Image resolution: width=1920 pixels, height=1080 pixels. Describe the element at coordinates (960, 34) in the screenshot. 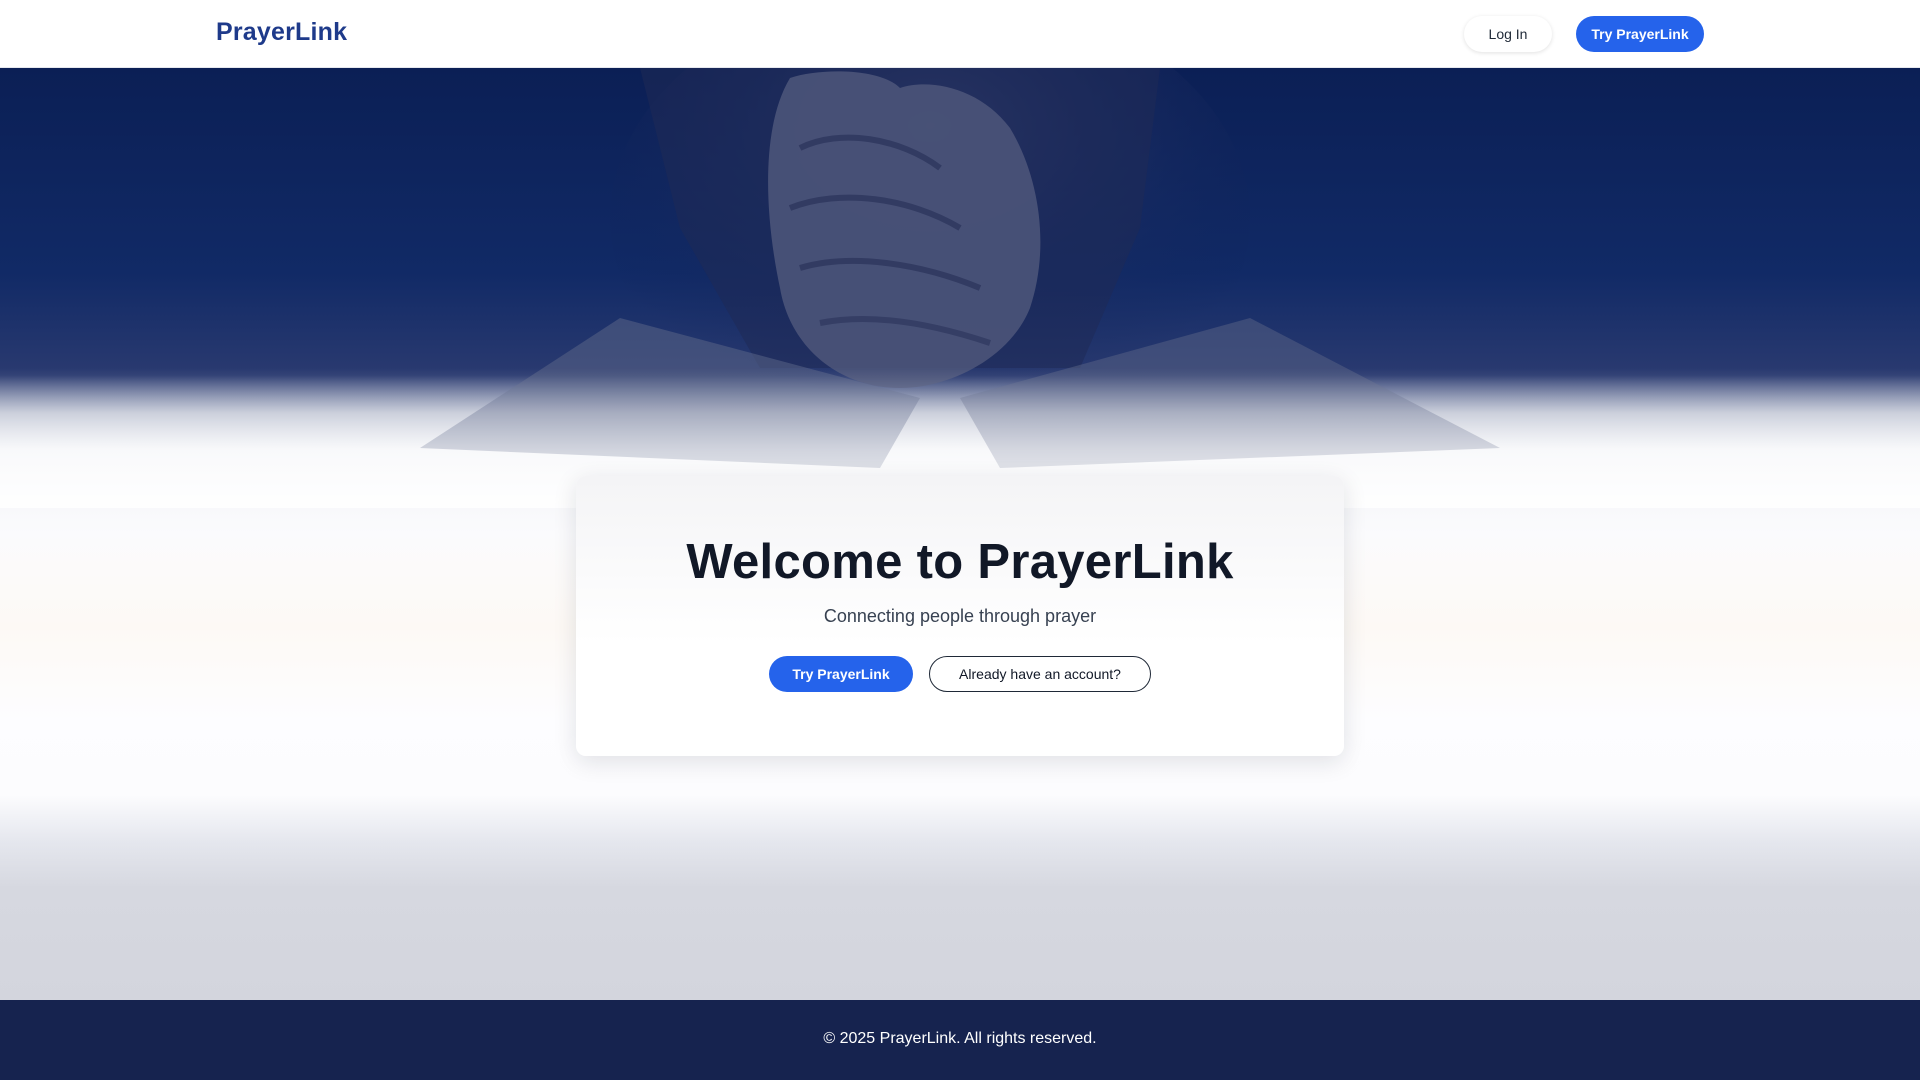

I see `top-navigation-bar: PrayerLink Log In Try PrayerLink` at that location.